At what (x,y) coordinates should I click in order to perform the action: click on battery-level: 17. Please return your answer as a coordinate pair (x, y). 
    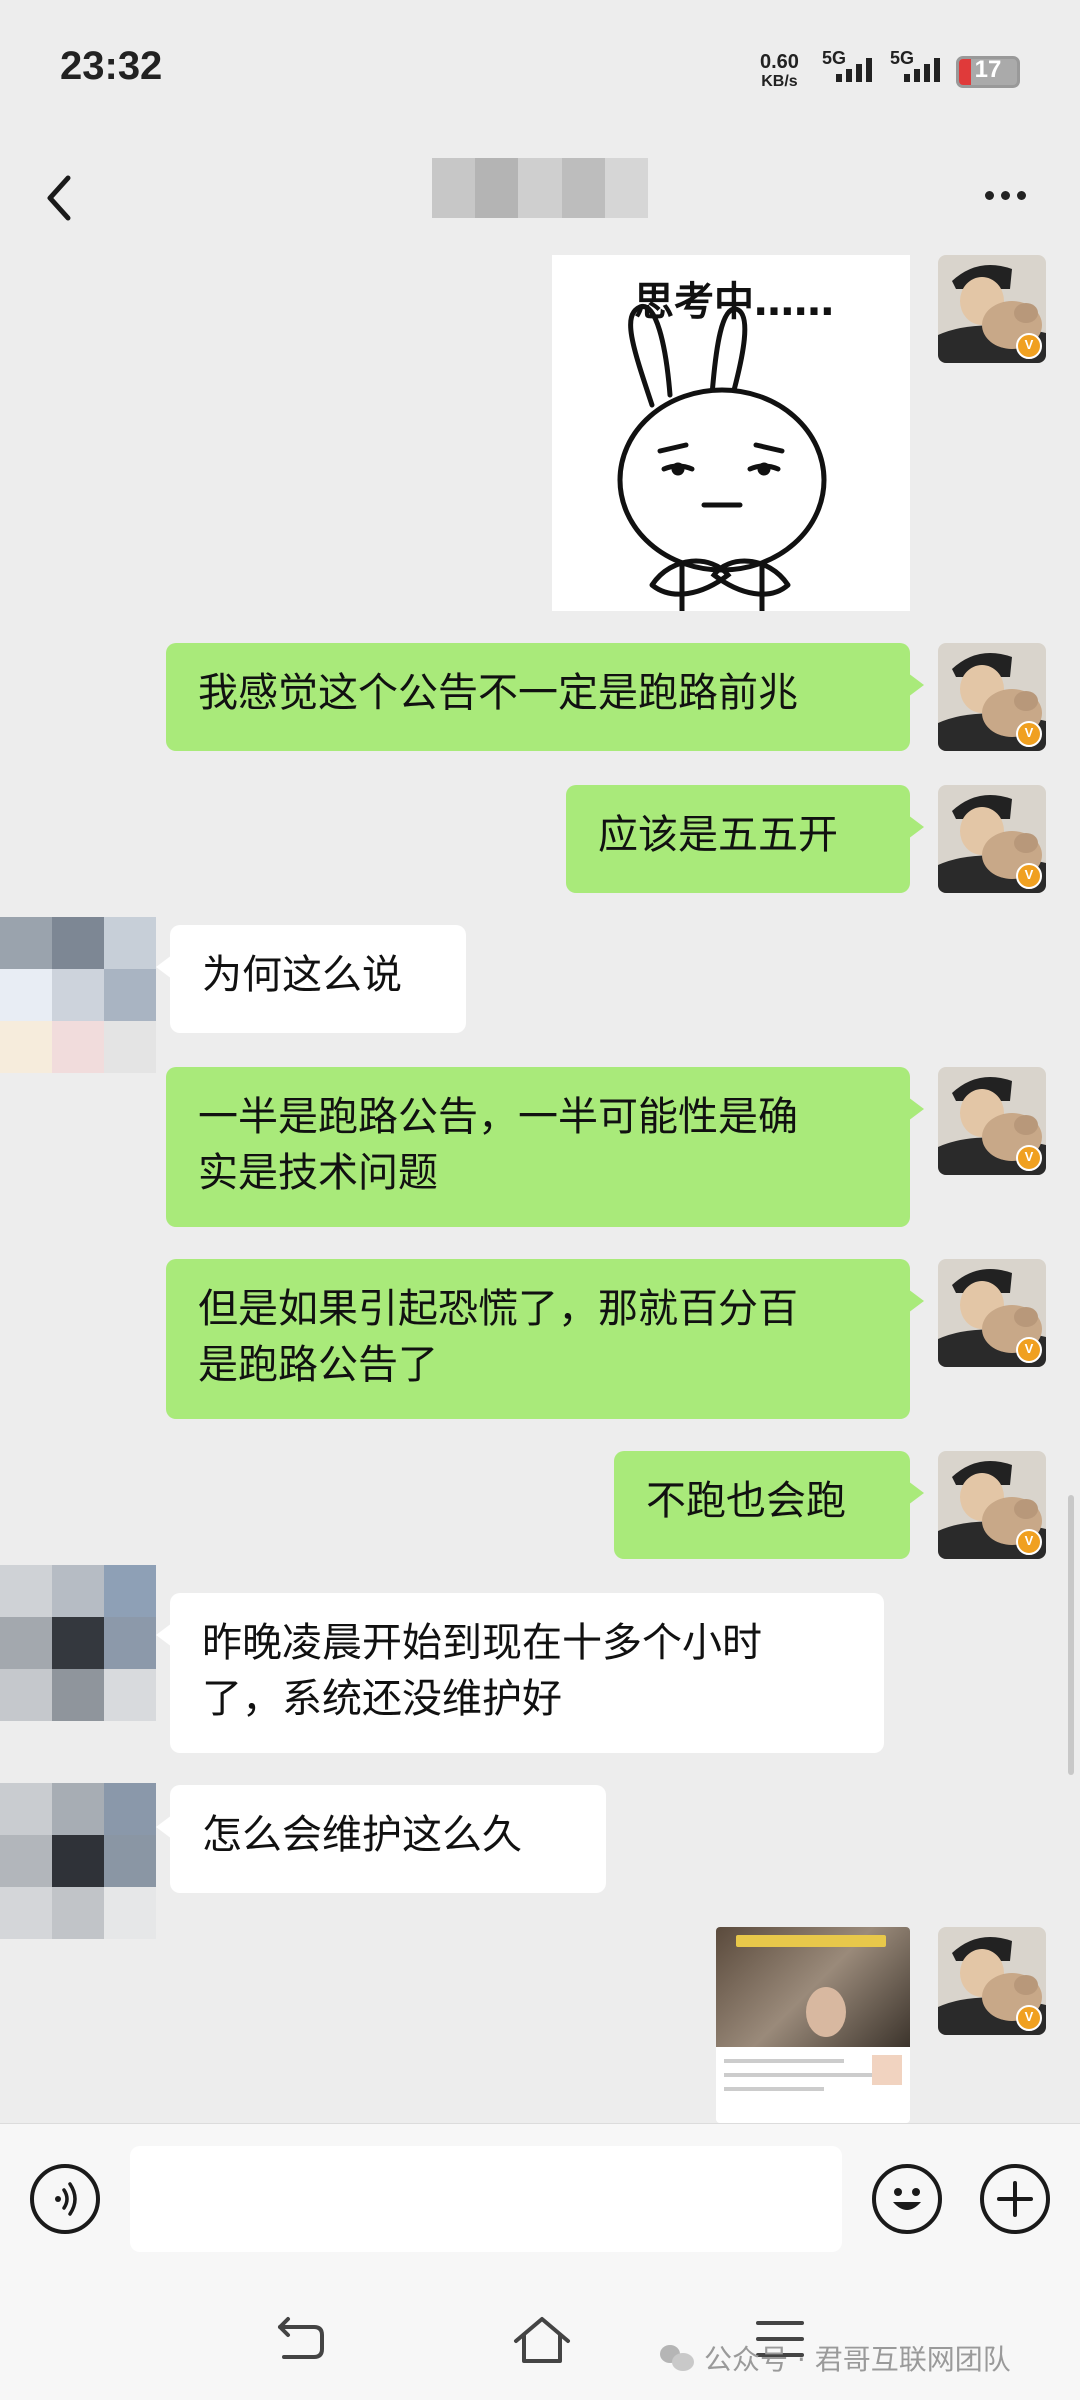
    Looking at the image, I should click on (988, 69).